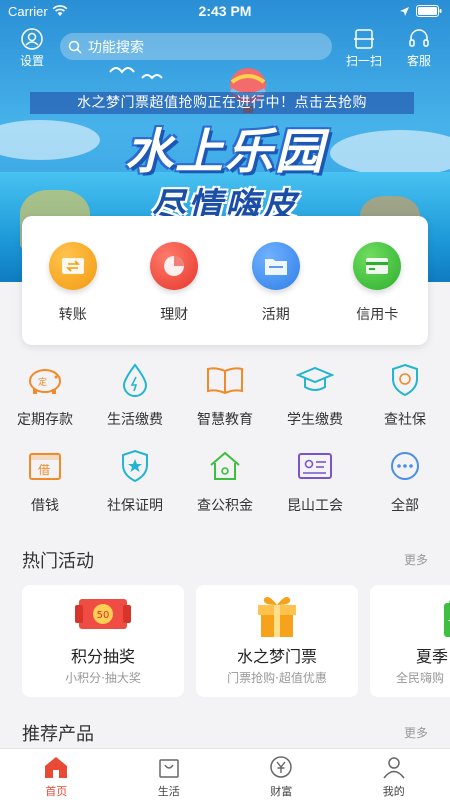 This screenshot has height=800, width=450. Describe the element at coordinates (315, 506) in the screenshot. I see `service-label: 昆山工会` at that location.